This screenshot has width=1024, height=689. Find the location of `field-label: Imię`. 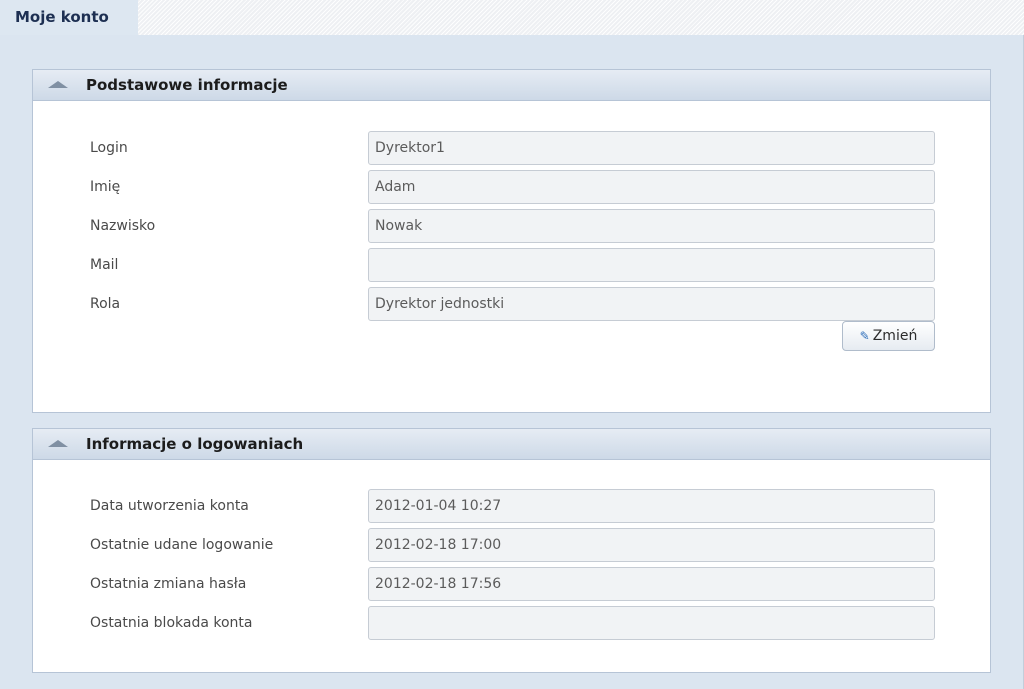

field-label: Imię is located at coordinates (105, 187).